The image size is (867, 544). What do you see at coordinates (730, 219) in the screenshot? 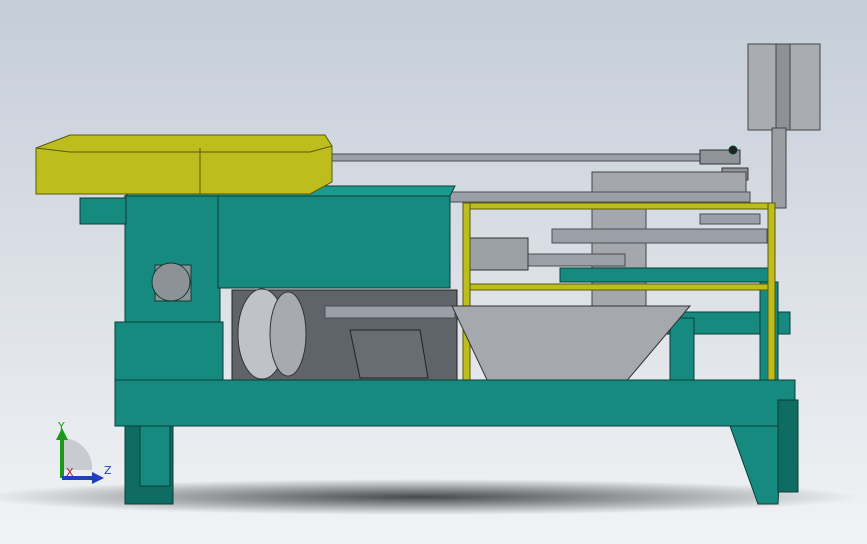
I see `short-shaft` at bounding box center [730, 219].